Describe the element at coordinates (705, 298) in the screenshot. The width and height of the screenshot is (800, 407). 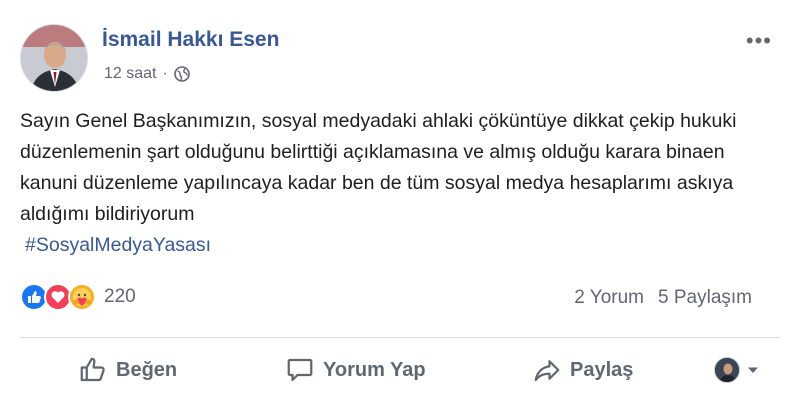
I see `shares-count-link: 5 Paylaşım` at that location.